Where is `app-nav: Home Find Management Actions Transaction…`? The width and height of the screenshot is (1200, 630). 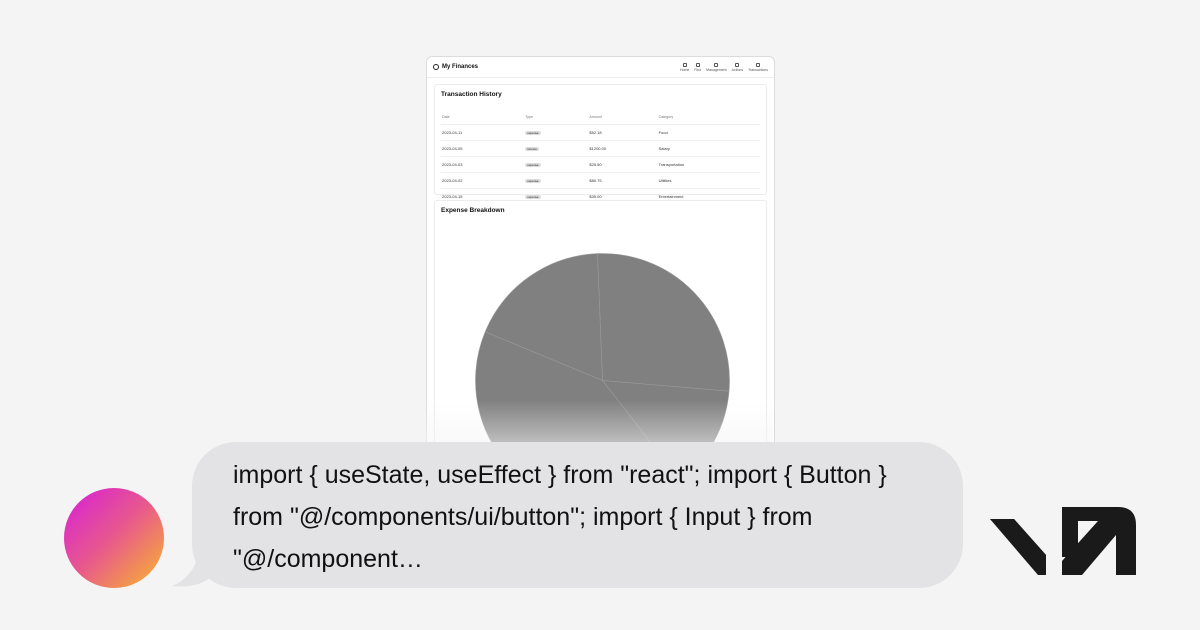 app-nav: Home Find Management Actions Transaction… is located at coordinates (724, 67).